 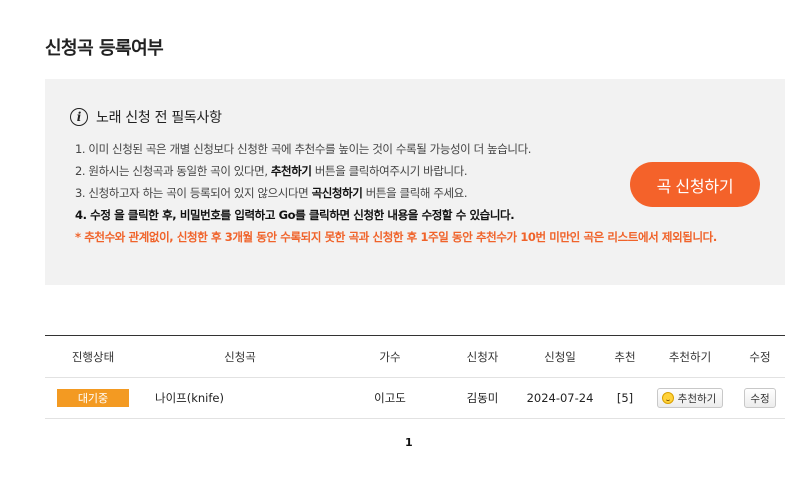 I want to click on status-badge: 대기중, so click(x=93, y=398).